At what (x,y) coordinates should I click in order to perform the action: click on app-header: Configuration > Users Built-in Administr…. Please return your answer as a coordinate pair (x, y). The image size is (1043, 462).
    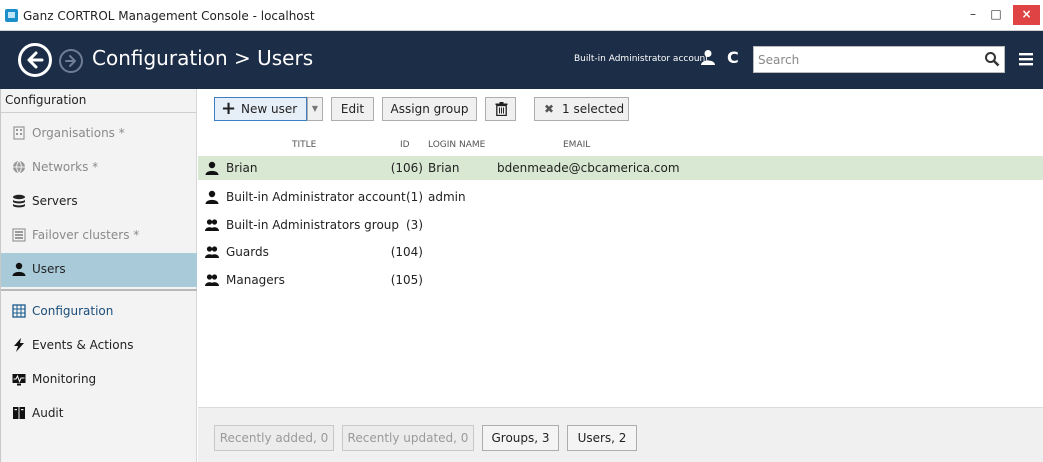
    Looking at the image, I should click on (521, 60).